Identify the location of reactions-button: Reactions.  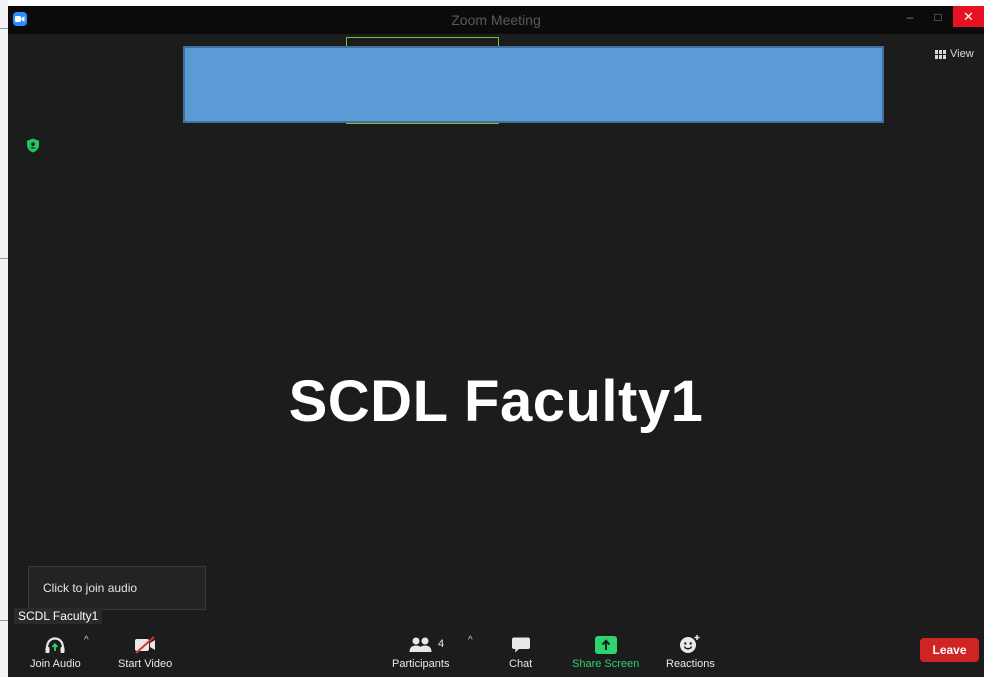
(690, 649).